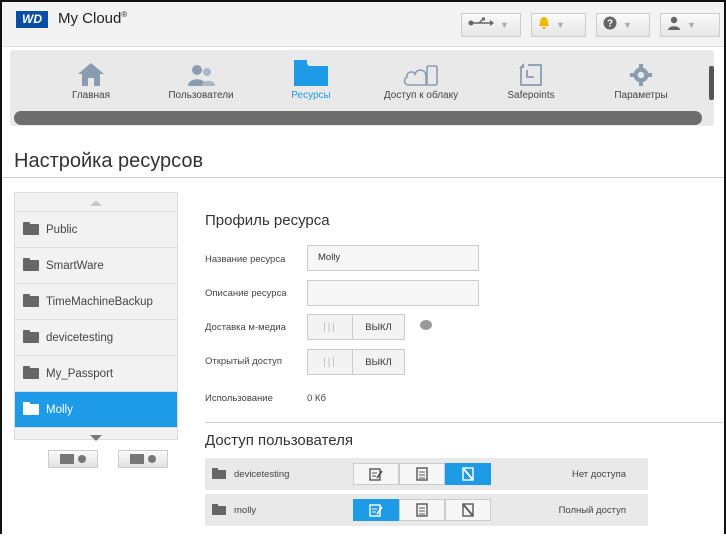 This screenshot has height=536, width=726. I want to click on nav-item-users: Пользователи, so click(201, 78).